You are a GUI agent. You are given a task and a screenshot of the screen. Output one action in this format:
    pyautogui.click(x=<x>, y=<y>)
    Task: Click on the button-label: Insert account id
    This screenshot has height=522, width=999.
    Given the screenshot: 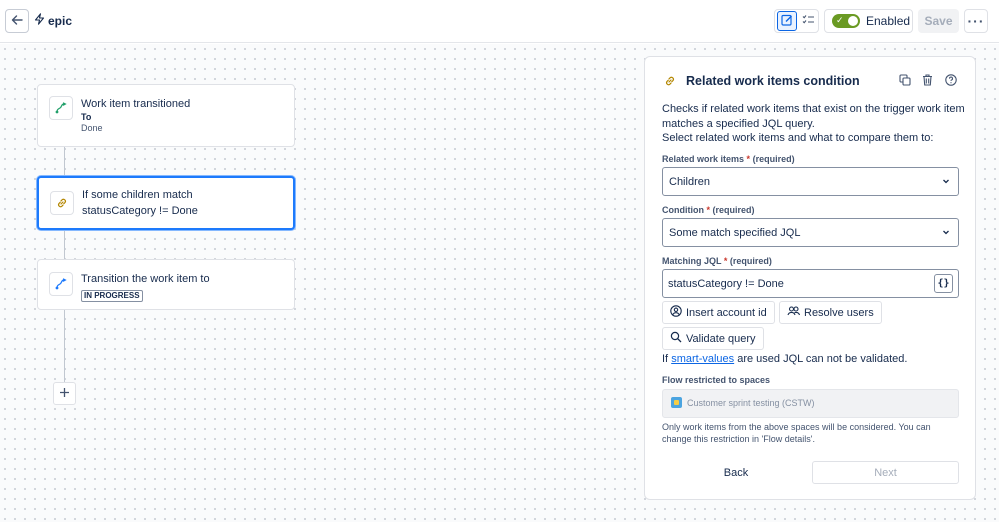 What is the action you would take?
    pyautogui.click(x=726, y=312)
    